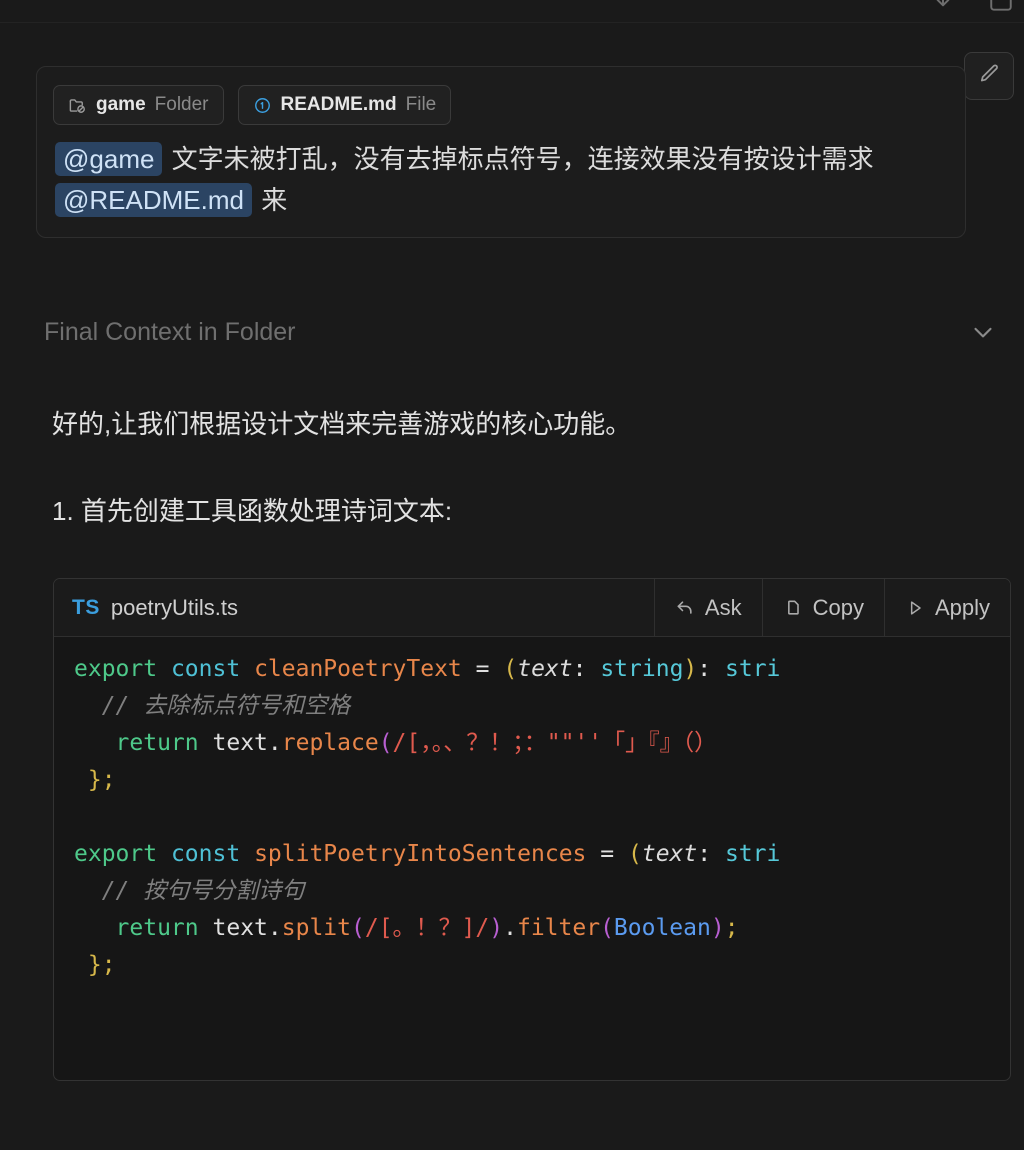  Describe the element at coordinates (532, 891) in the screenshot. I see `code-line: // 按句号分割诗句` at that location.